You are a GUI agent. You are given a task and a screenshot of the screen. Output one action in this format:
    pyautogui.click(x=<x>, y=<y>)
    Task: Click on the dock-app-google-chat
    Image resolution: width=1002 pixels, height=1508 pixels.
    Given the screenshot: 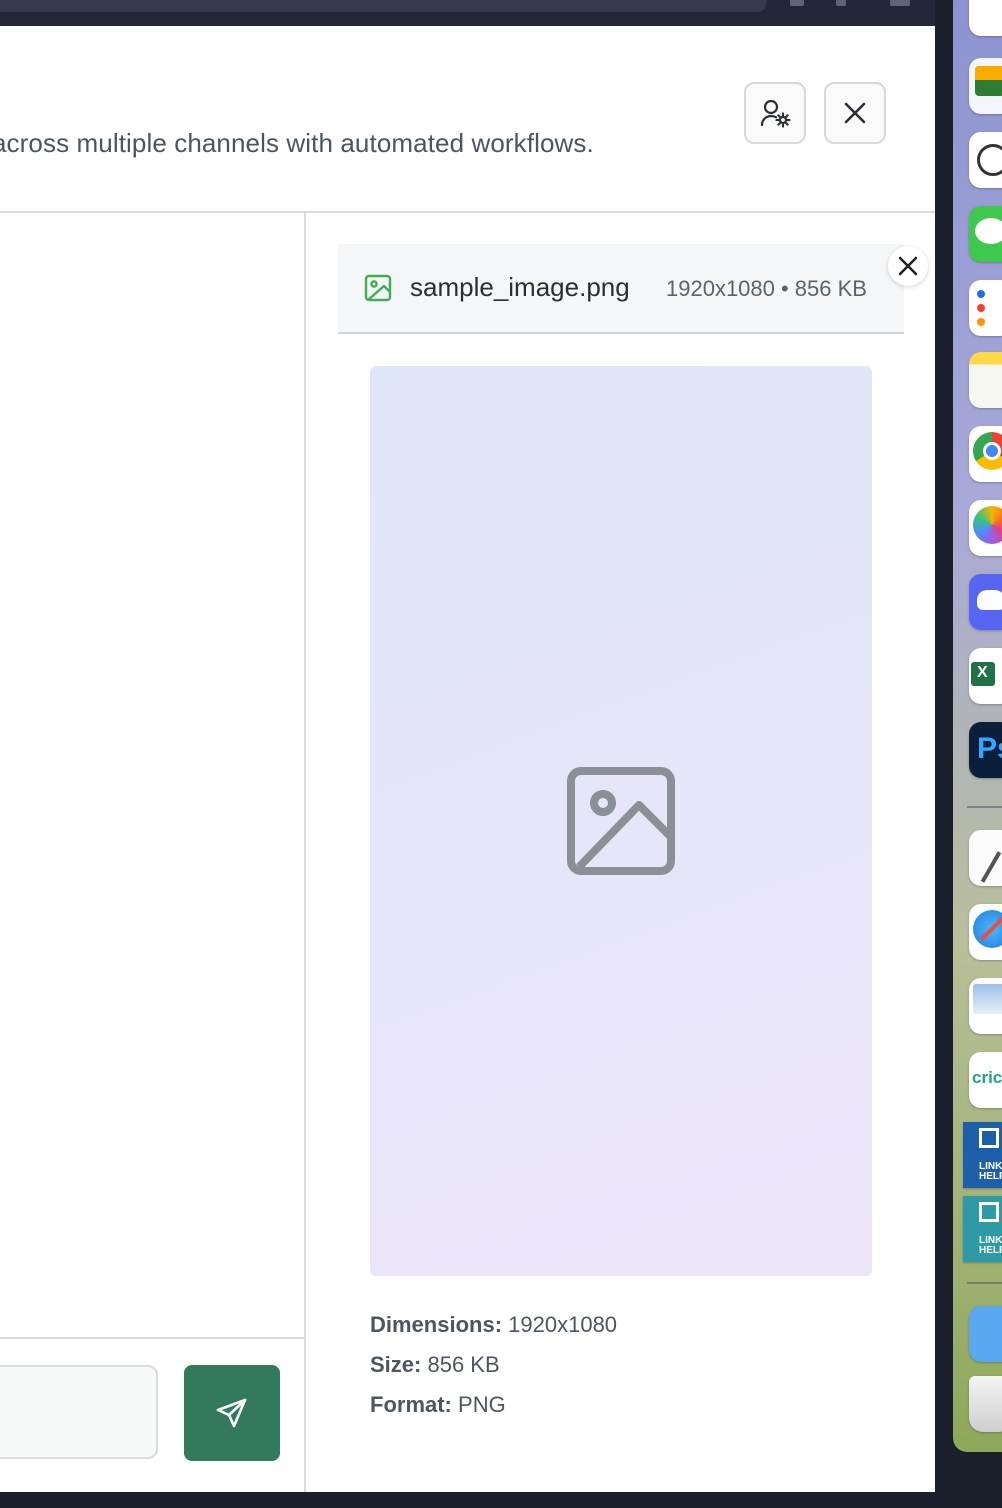 What is the action you would take?
    pyautogui.click(x=985, y=86)
    